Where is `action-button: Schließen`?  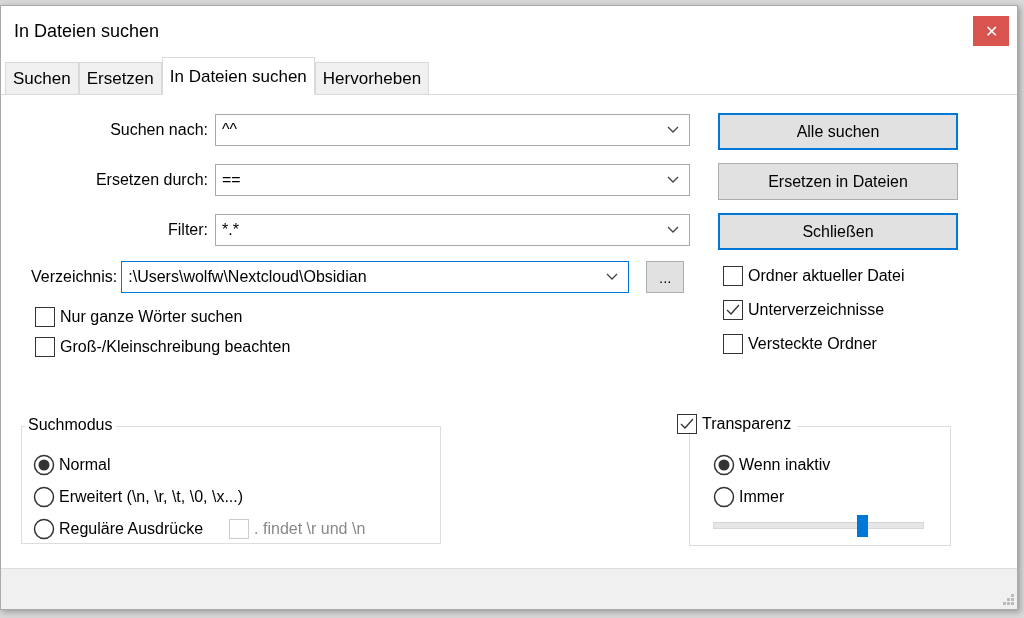 action-button: Schließen is located at coordinates (838, 231).